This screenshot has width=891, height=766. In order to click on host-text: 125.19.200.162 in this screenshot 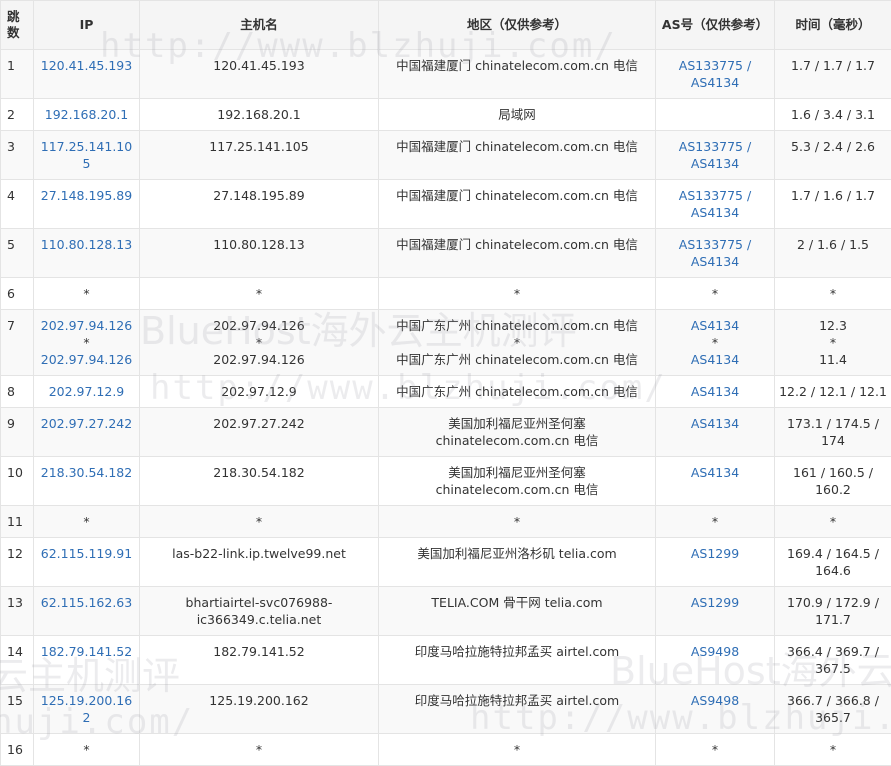, I will do `click(259, 700)`.